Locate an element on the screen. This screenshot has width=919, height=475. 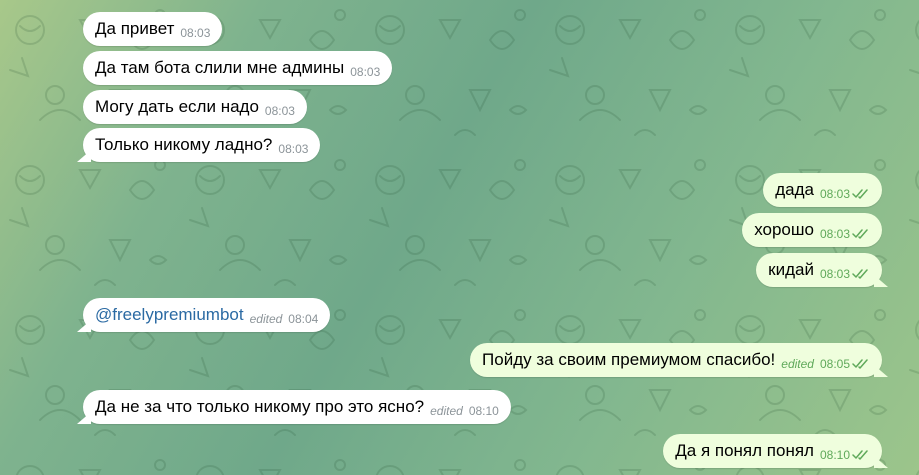
message-time: 08:04 is located at coordinates (303, 318).